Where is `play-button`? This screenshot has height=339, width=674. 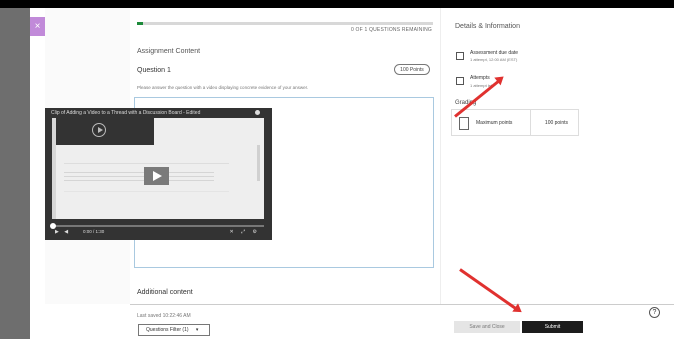 play-button is located at coordinates (156, 176).